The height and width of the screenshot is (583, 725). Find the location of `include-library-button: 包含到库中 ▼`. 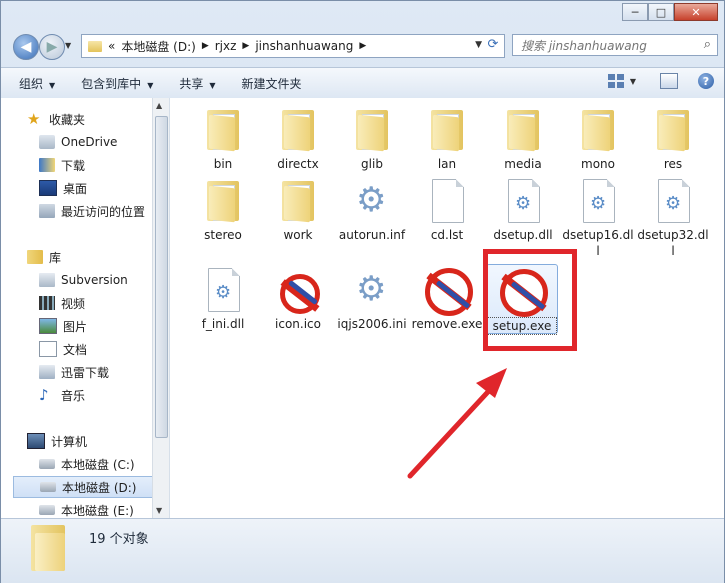

include-library-button: 包含到库中 ▼ is located at coordinates (117, 83).